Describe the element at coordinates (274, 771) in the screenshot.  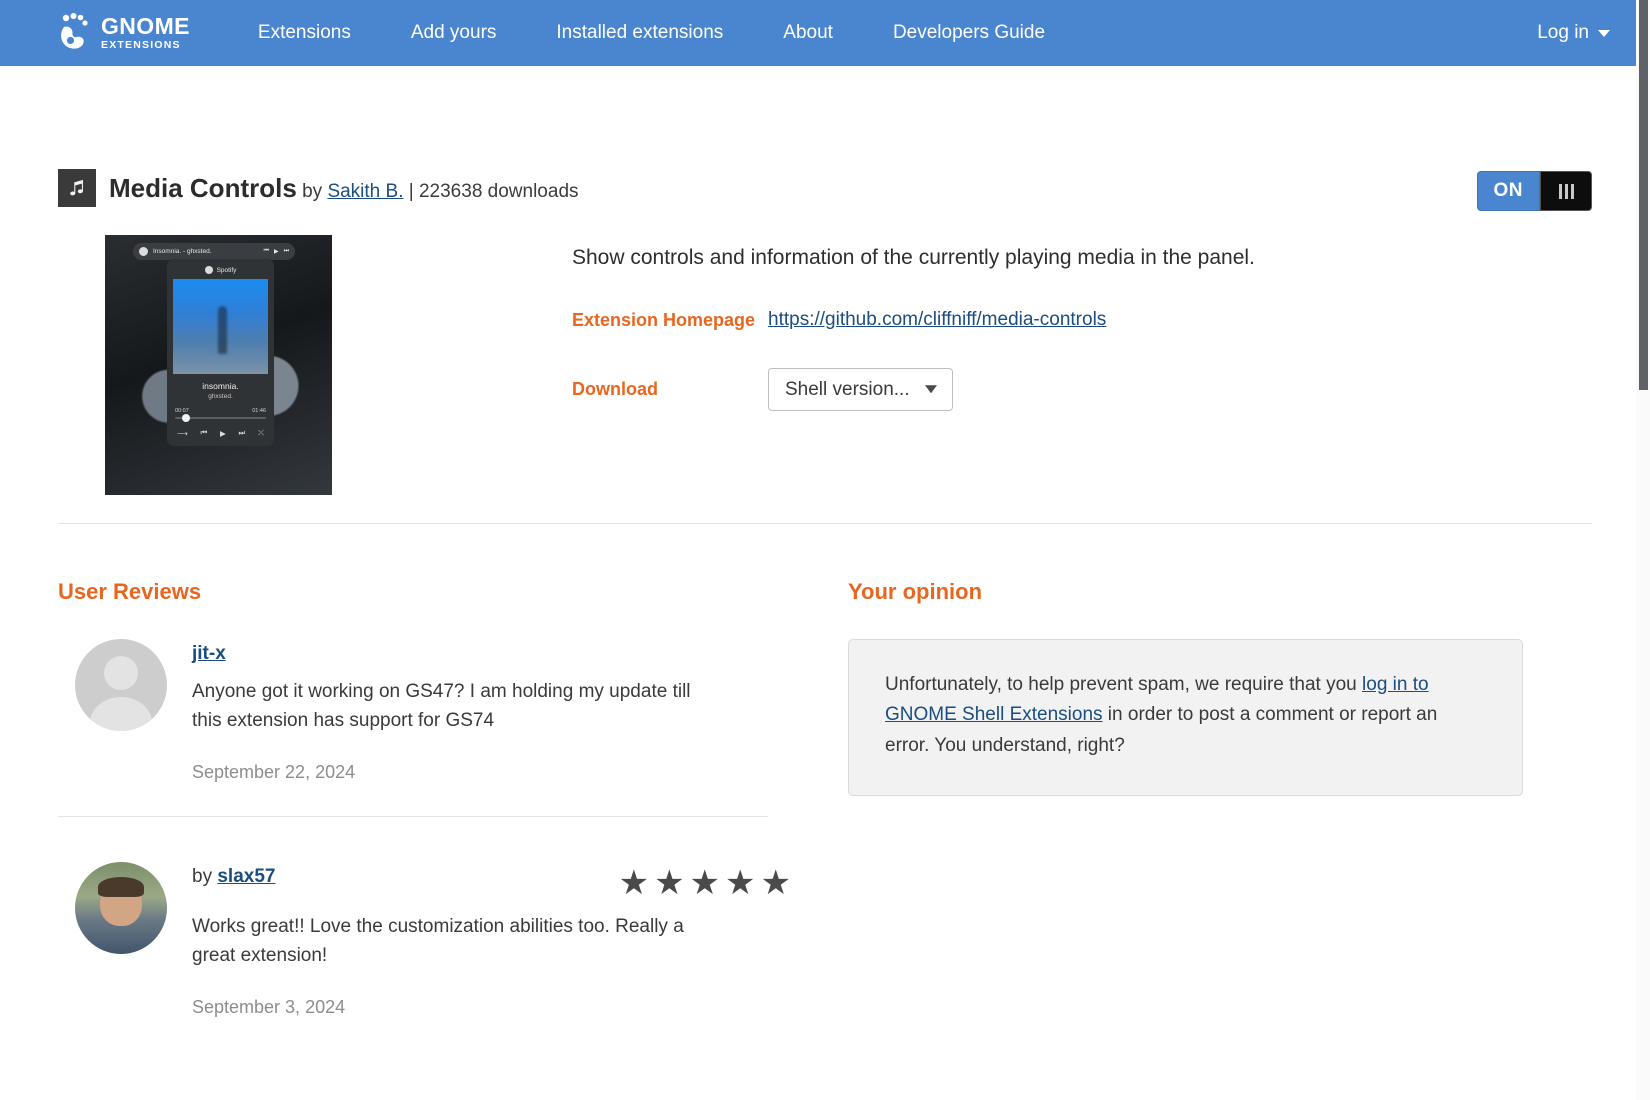
I see `review-date: September 22, 2024` at that location.